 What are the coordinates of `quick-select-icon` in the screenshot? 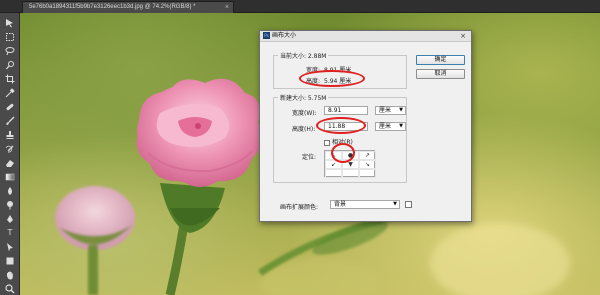 It's located at (10, 65).